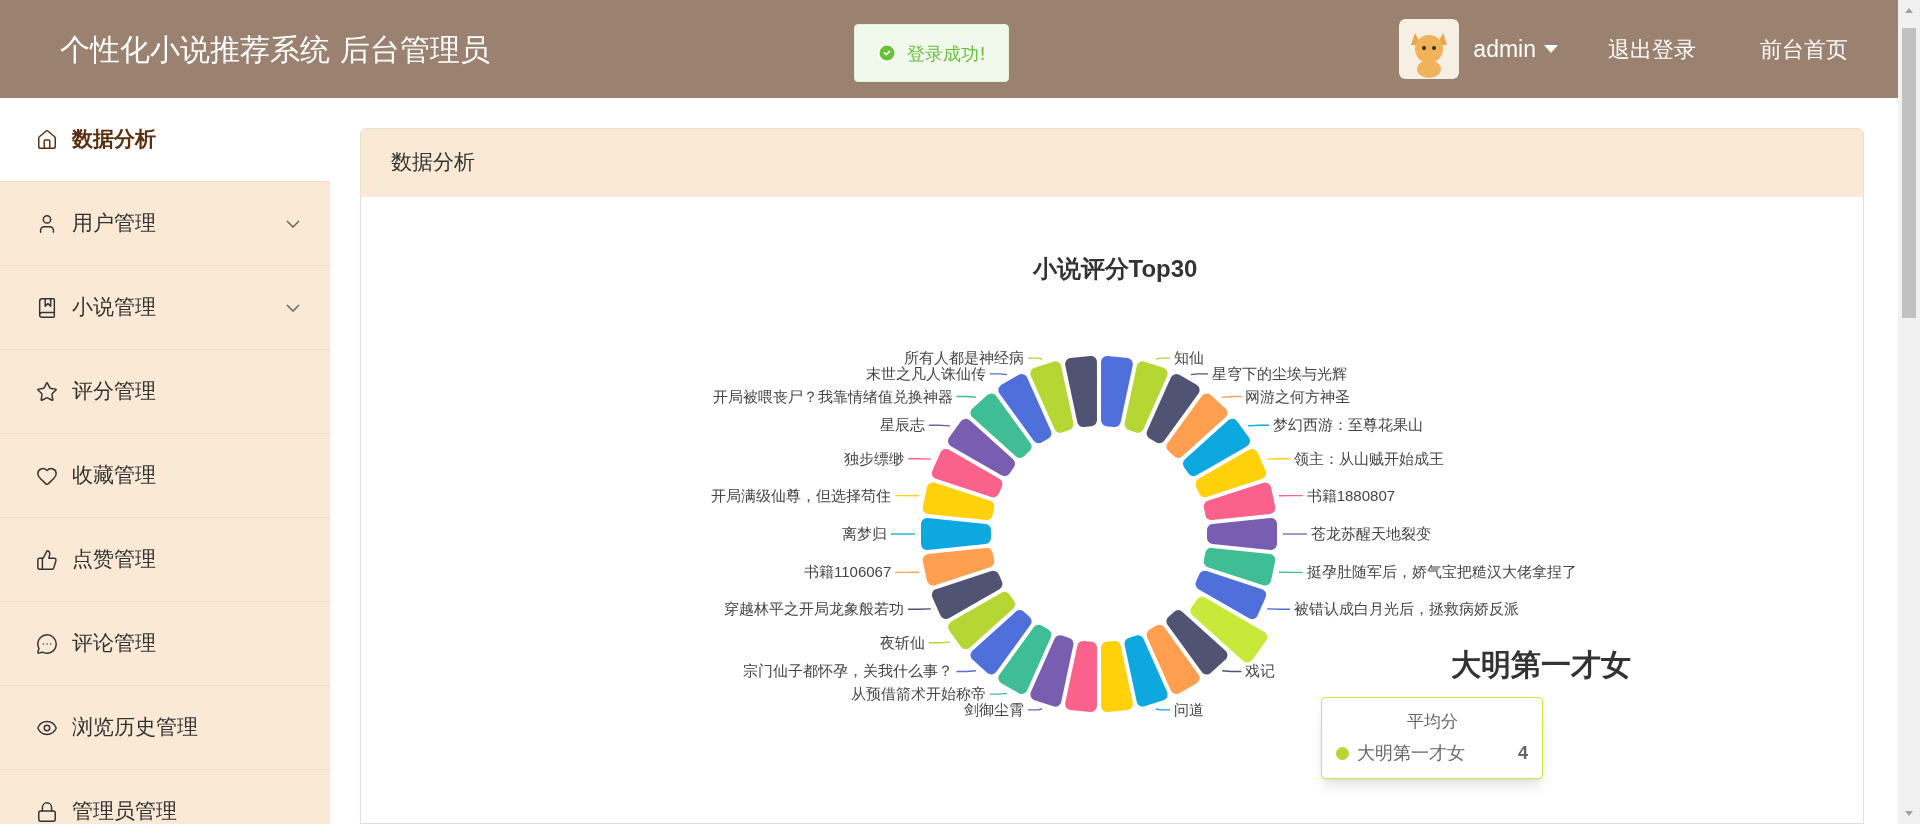  I want to click on sidebar-item: 评分管理, so click(165, 392).